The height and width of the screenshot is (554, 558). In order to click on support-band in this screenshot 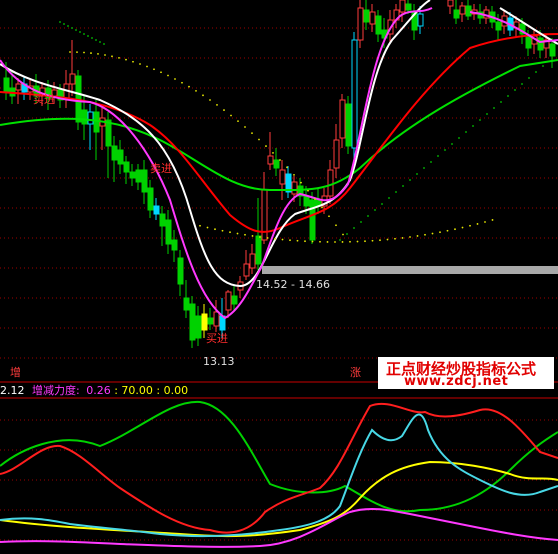, I will do `click(410, 270)`.